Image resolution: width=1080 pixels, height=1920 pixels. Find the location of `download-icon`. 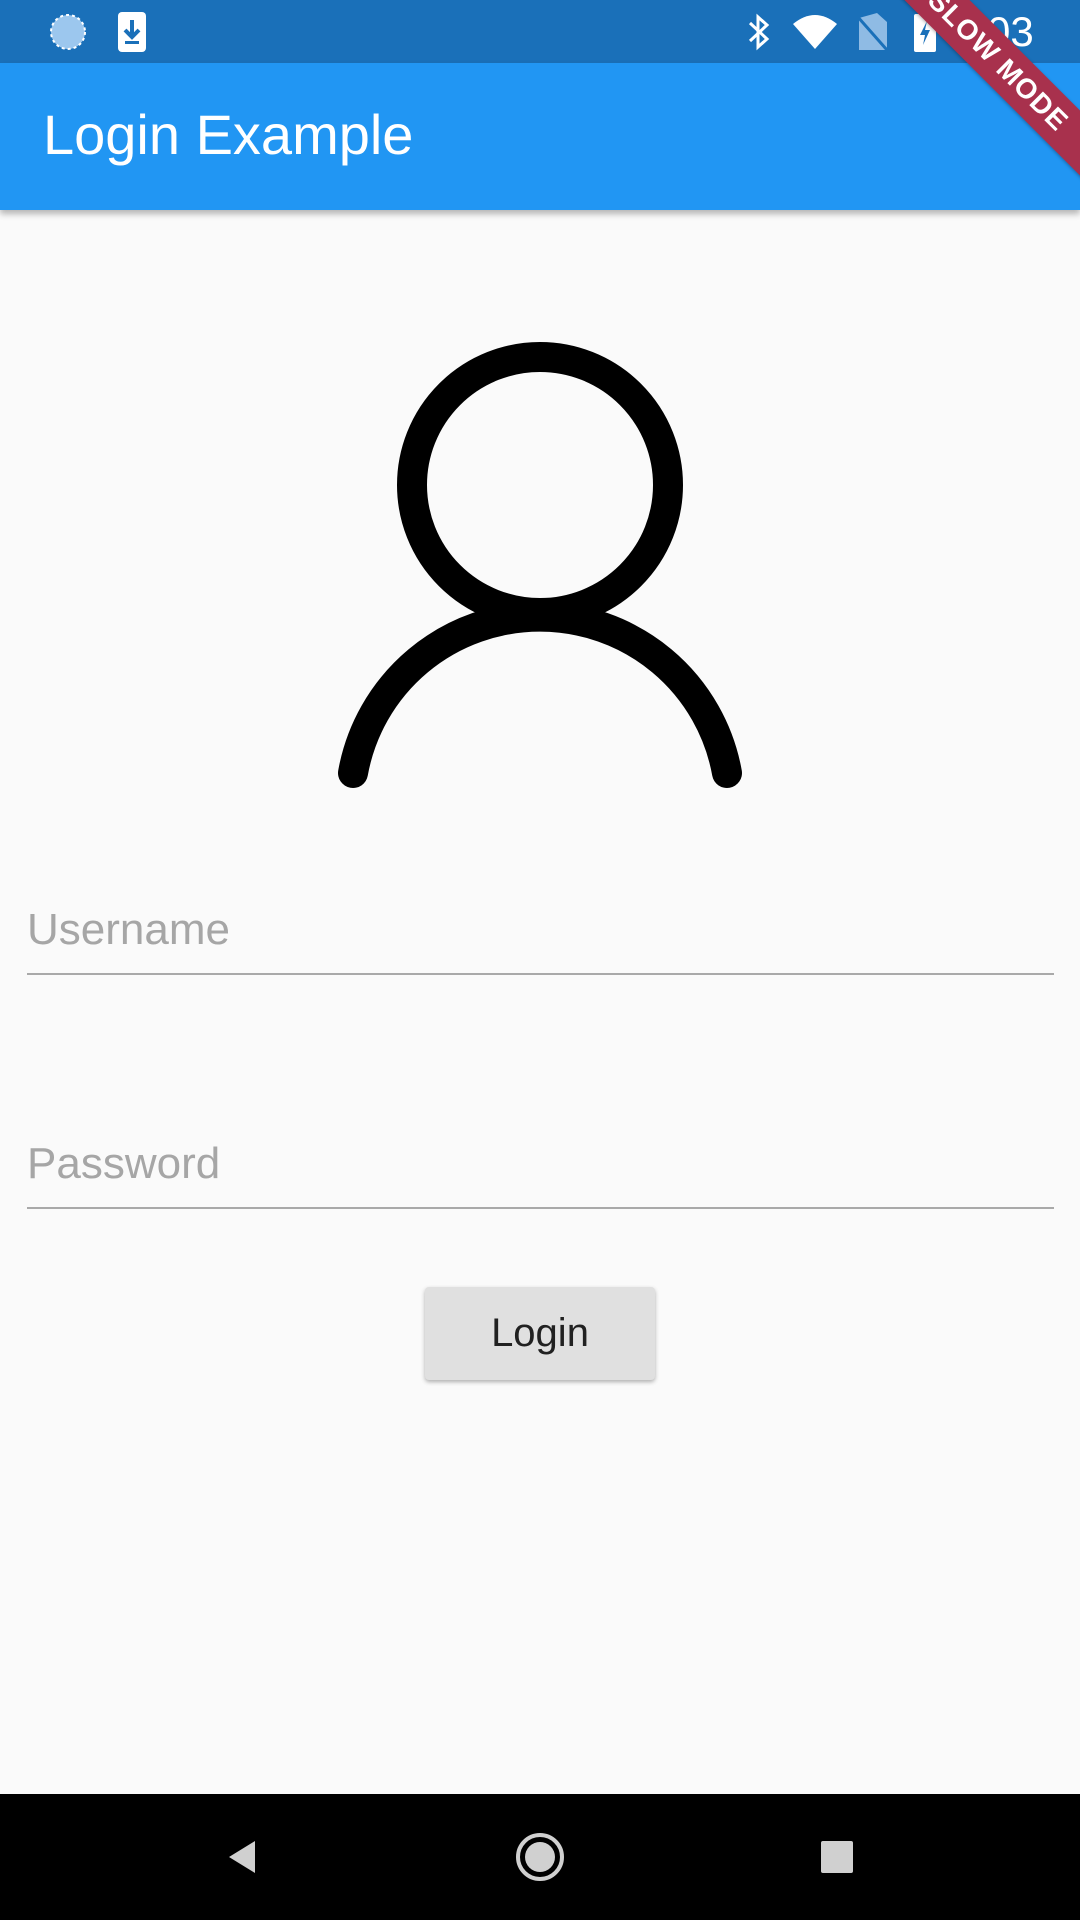

download-icon is located at coordinates (132, 31).